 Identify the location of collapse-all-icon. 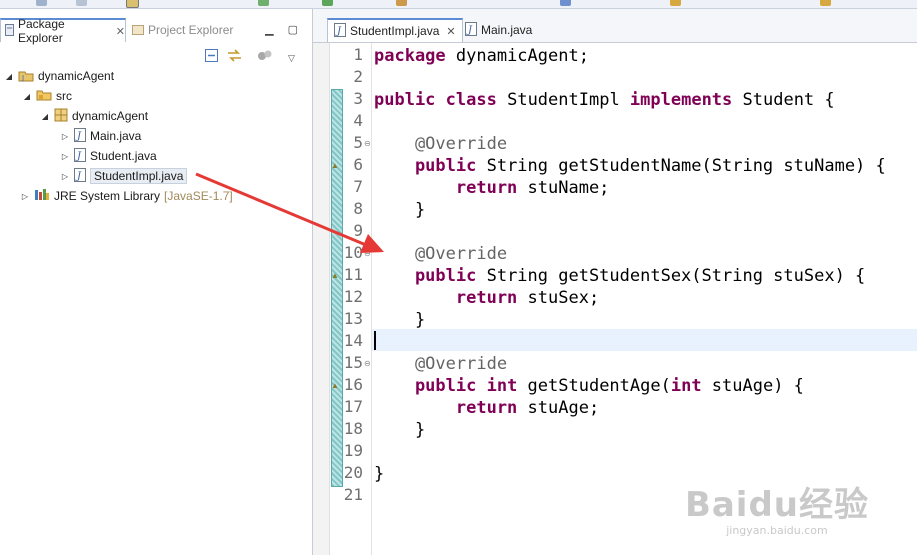
(211, 58).